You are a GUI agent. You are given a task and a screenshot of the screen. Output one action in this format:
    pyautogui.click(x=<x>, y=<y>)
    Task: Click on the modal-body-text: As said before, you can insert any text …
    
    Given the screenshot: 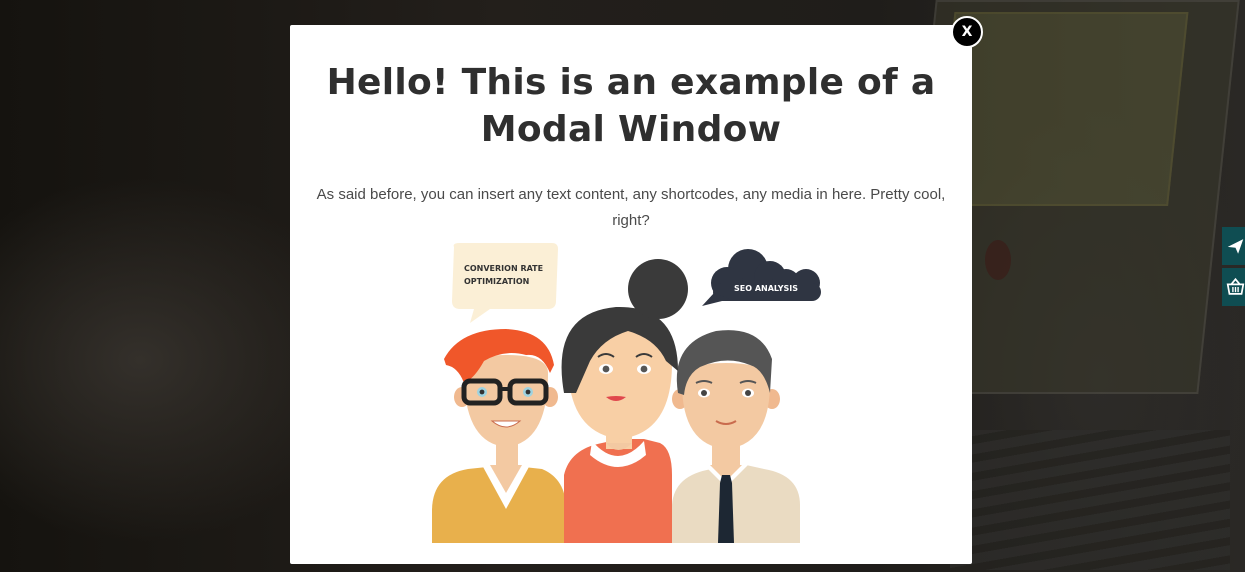 What is the action you would take?
    pyautogui.click(x=631, y=207)
    